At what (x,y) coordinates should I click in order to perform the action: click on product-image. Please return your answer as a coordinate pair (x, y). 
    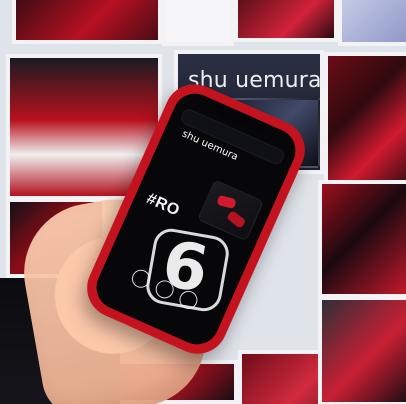
    Looking at the image, I should click on (230, 210).